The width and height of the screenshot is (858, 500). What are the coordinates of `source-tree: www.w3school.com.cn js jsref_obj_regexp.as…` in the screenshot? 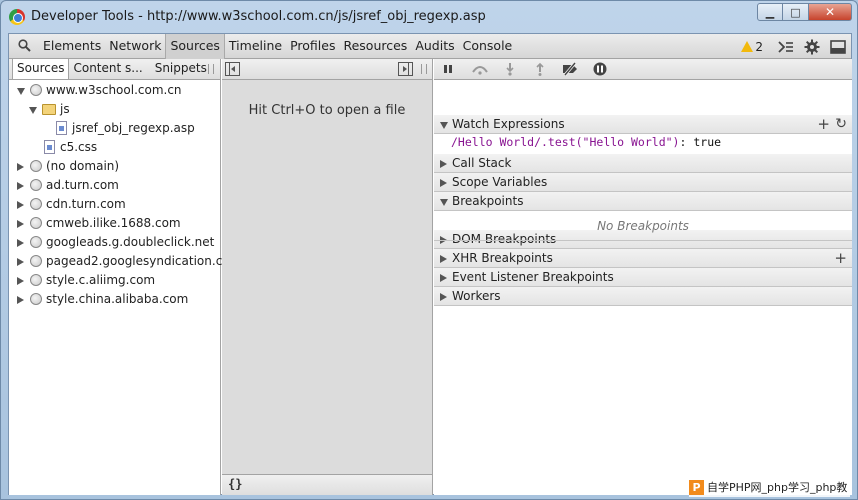 It's located at (125, 195).